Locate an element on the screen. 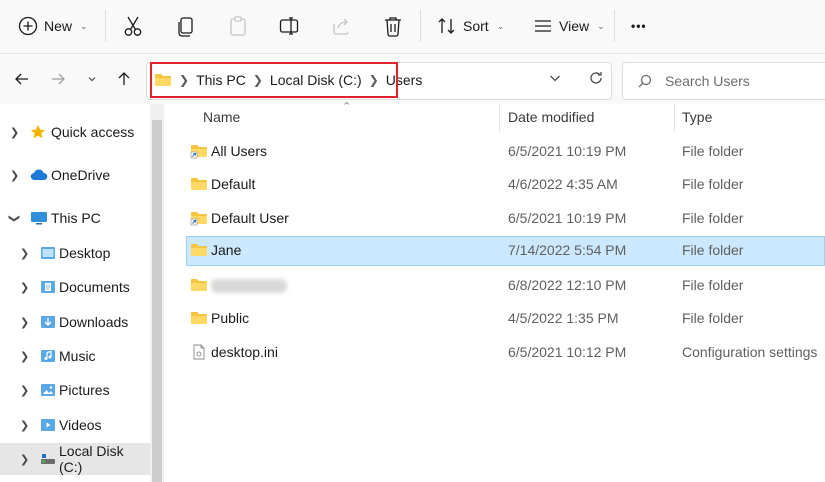 This screenshot has width=825, height=482. sidebar-item-label: Videos is located at coordinates (80, 425).